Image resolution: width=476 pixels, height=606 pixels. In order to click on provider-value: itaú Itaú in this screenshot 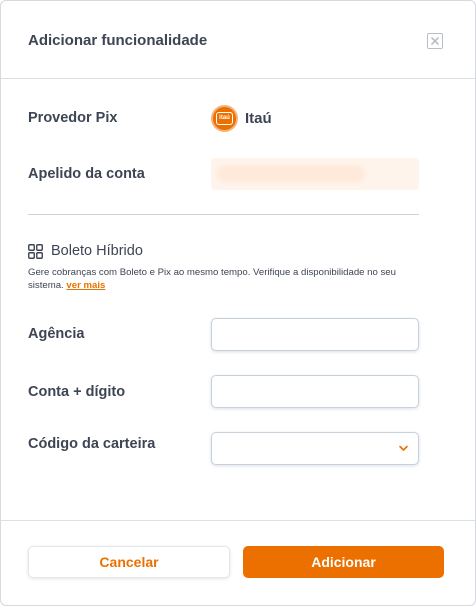, I will do `click(241, 118)`.